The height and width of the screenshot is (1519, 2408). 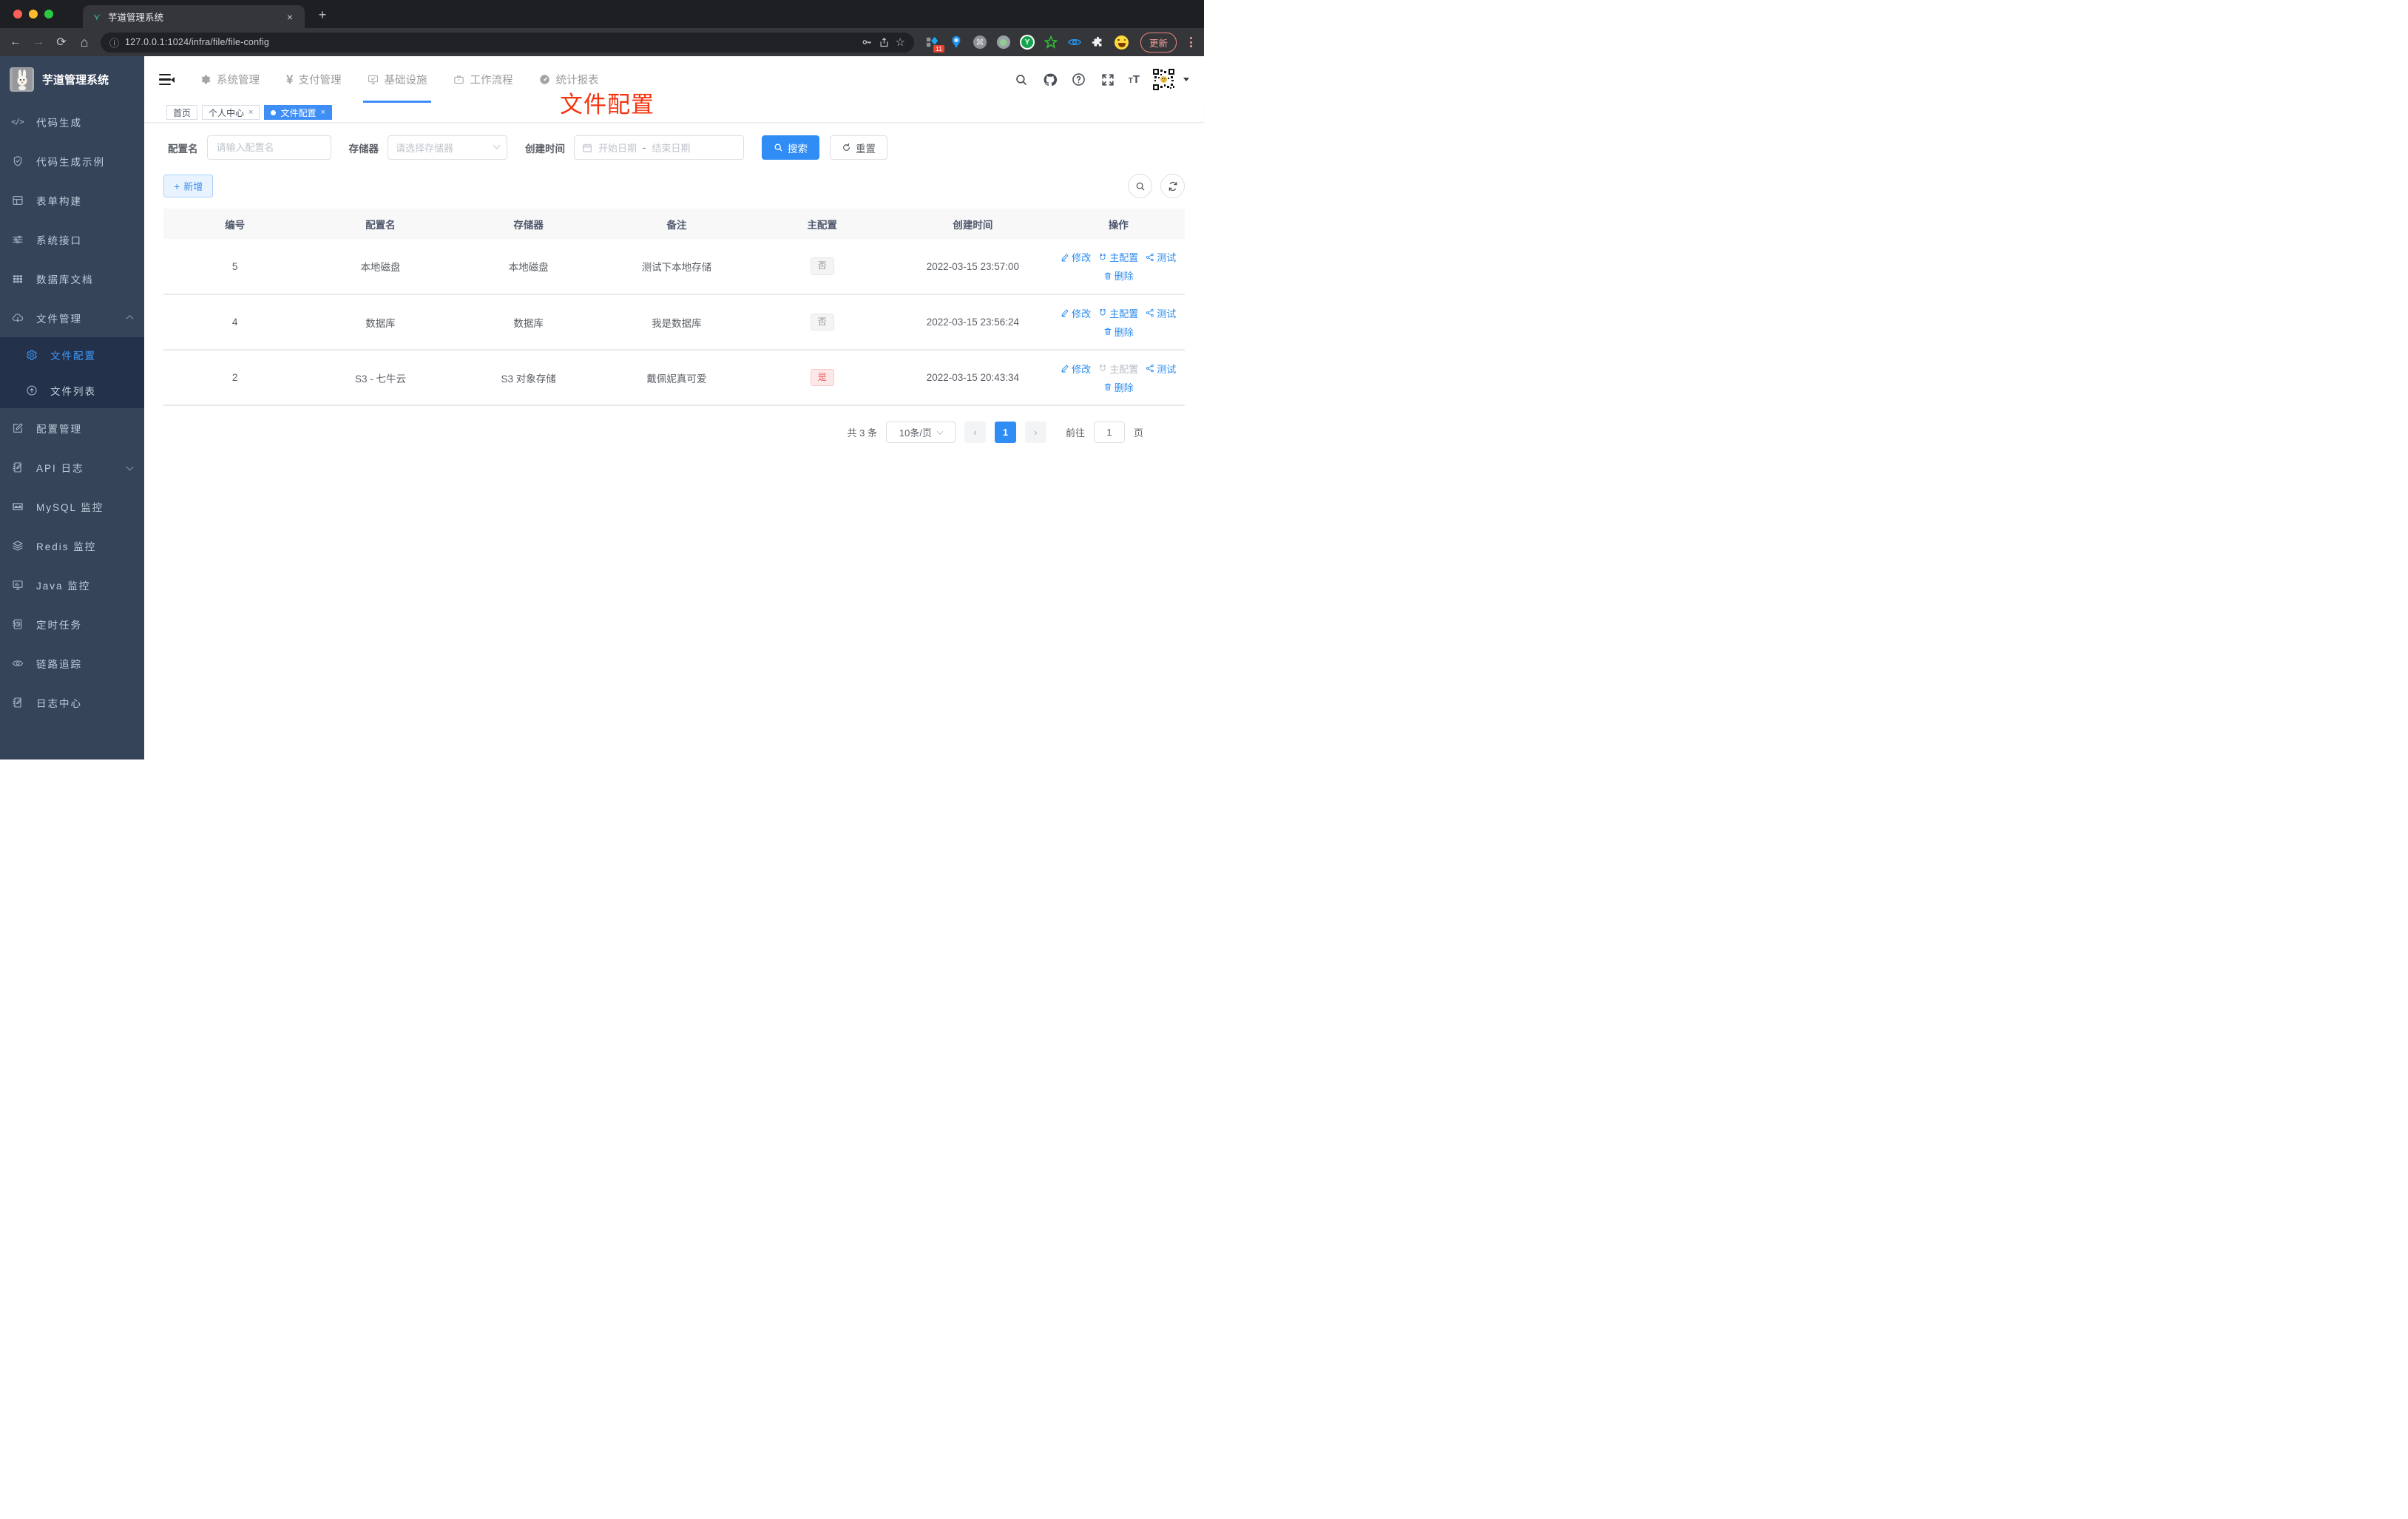 What do you see at coordinates (72, 121) in the screenshot?
I see `sidebar-item-code-gen: </> 代码生成` at bounding box center [72, 121].